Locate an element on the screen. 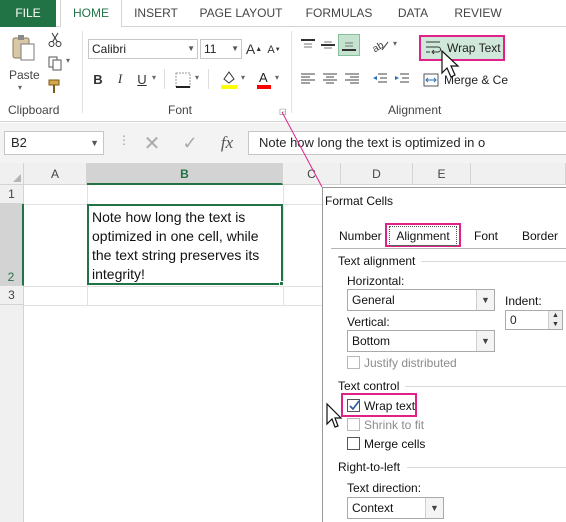 The width and height of the screenshot is (566, 522). callout-connector is located at coordinates (302, 149).